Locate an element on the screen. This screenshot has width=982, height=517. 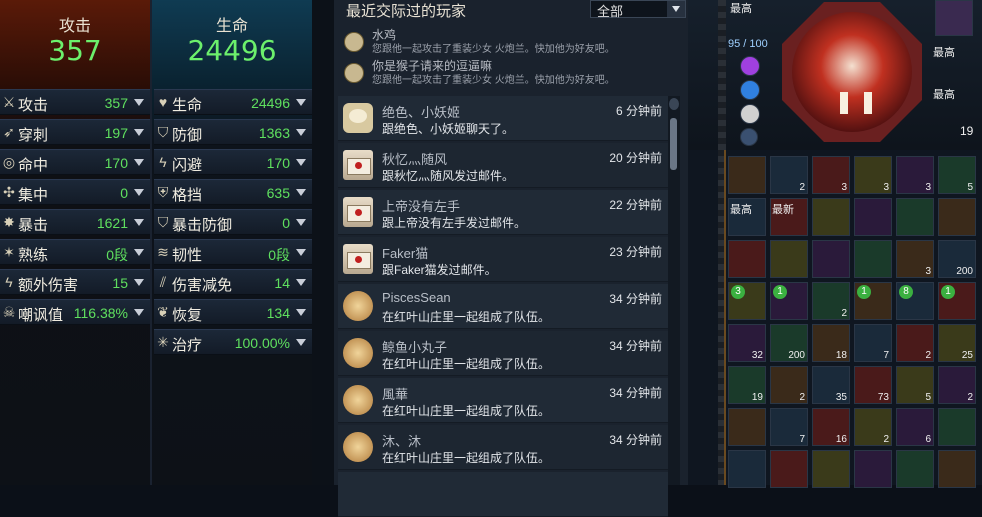
inventory-slot: 16 is located at coordinates (831, 427).